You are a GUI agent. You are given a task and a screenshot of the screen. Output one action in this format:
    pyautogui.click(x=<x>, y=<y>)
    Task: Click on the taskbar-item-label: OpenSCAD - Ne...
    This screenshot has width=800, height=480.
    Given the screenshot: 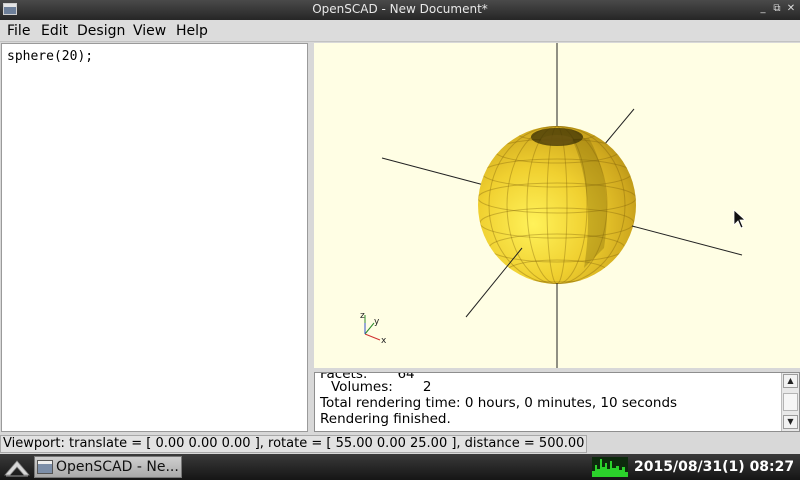 What is the action you would take?
    pyautogui.click(x=117, y=467)
    